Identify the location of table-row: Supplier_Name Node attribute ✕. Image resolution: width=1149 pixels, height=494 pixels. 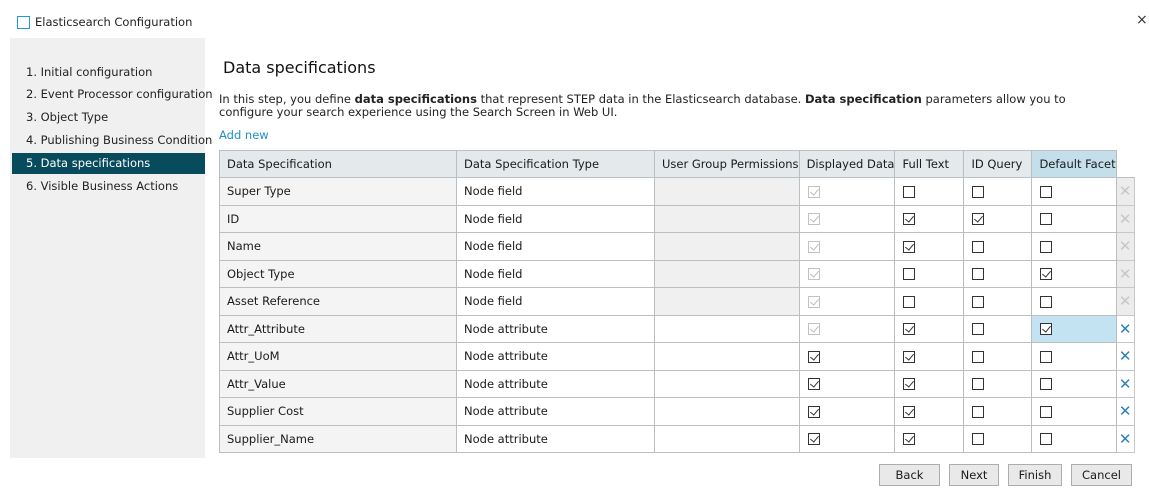
(677, 438).